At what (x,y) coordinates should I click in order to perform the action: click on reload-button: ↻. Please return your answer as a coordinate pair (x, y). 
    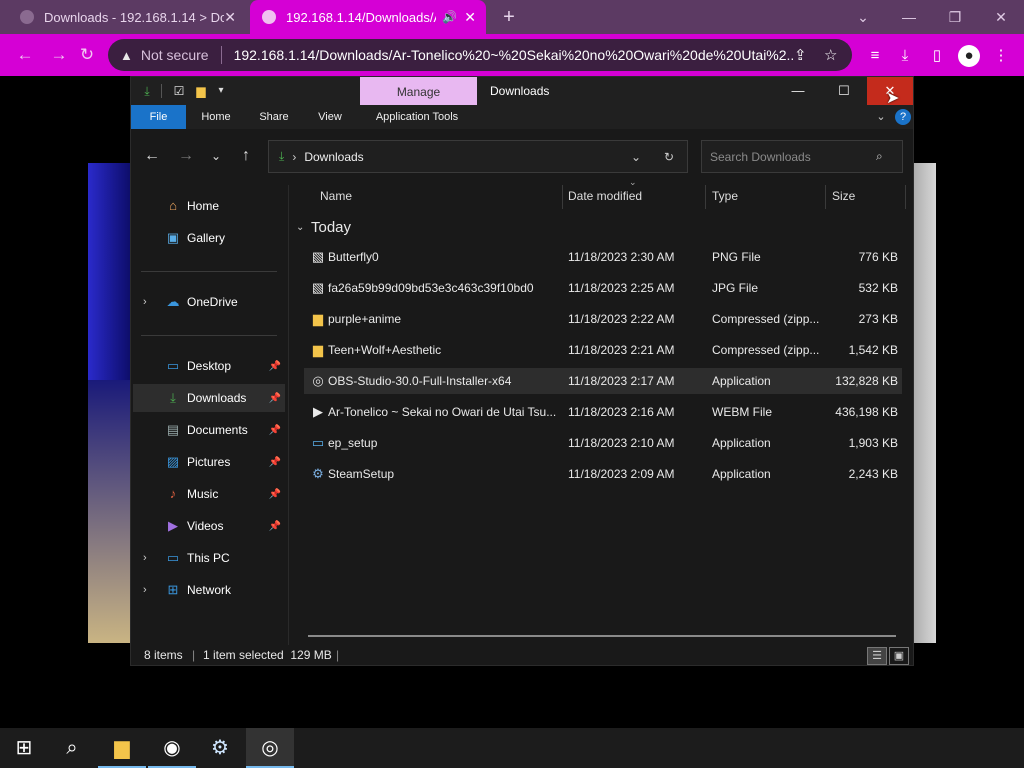
    Looking at the image, I should click on (87, 55).